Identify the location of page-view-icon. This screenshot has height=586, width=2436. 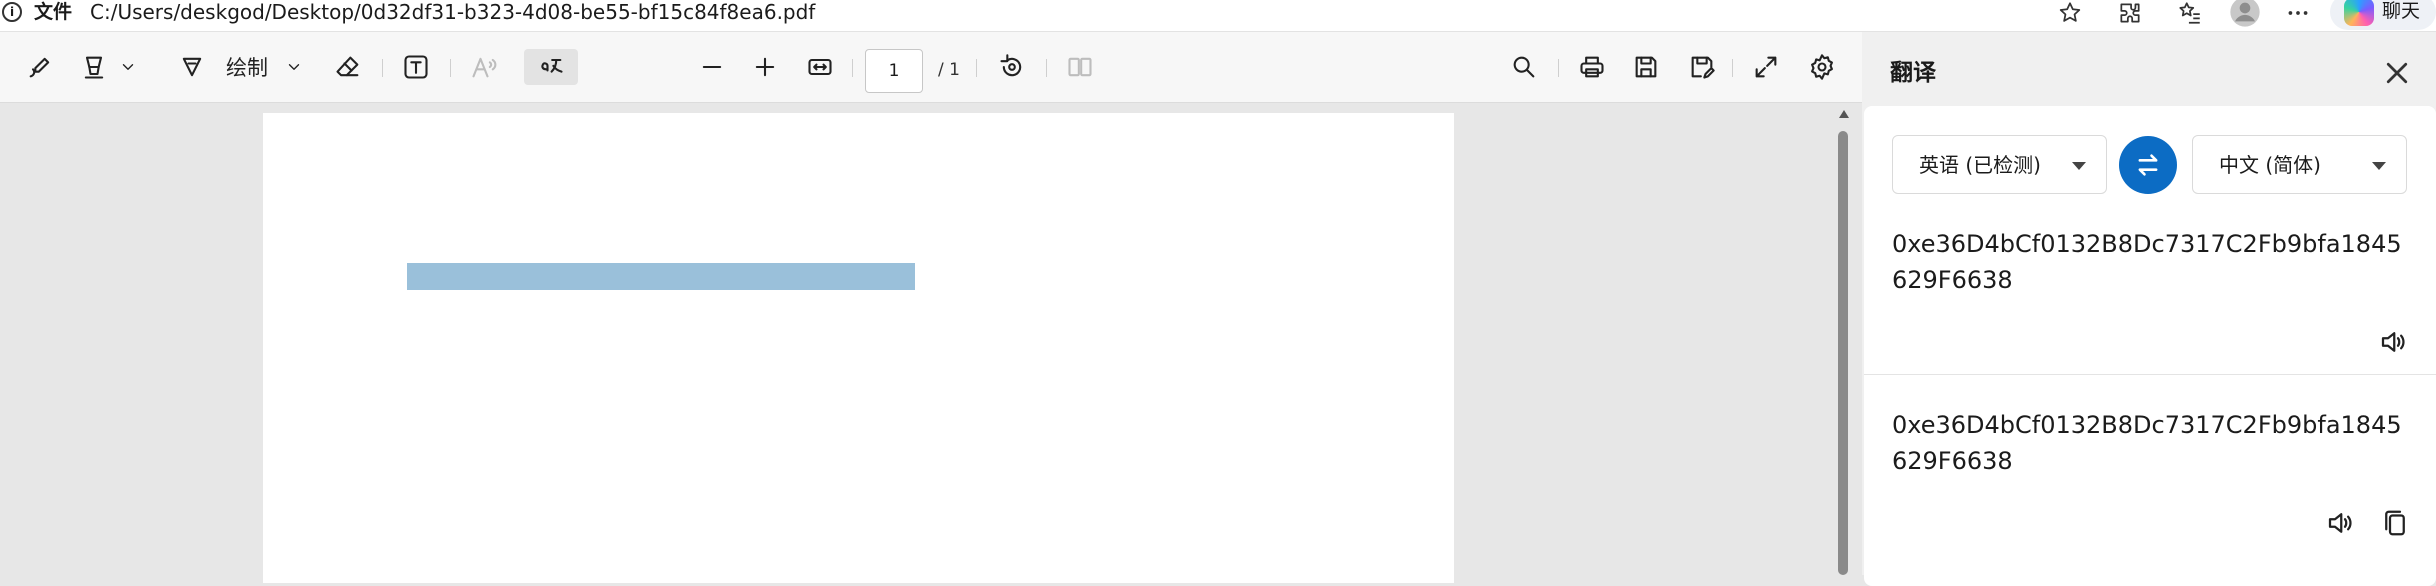
(1080, 67).